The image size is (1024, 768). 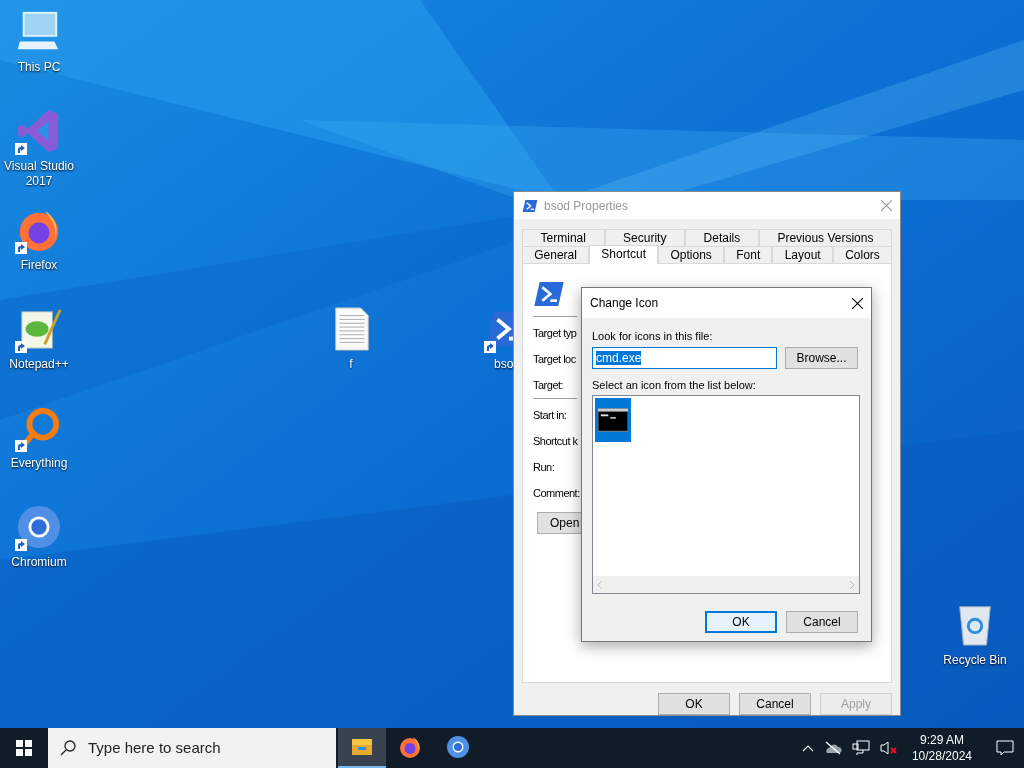 What do you see at coordinates (941, 740) in the screenshot?
I see `clock-time: 9:29 AM` at bounding box center [941, 740].